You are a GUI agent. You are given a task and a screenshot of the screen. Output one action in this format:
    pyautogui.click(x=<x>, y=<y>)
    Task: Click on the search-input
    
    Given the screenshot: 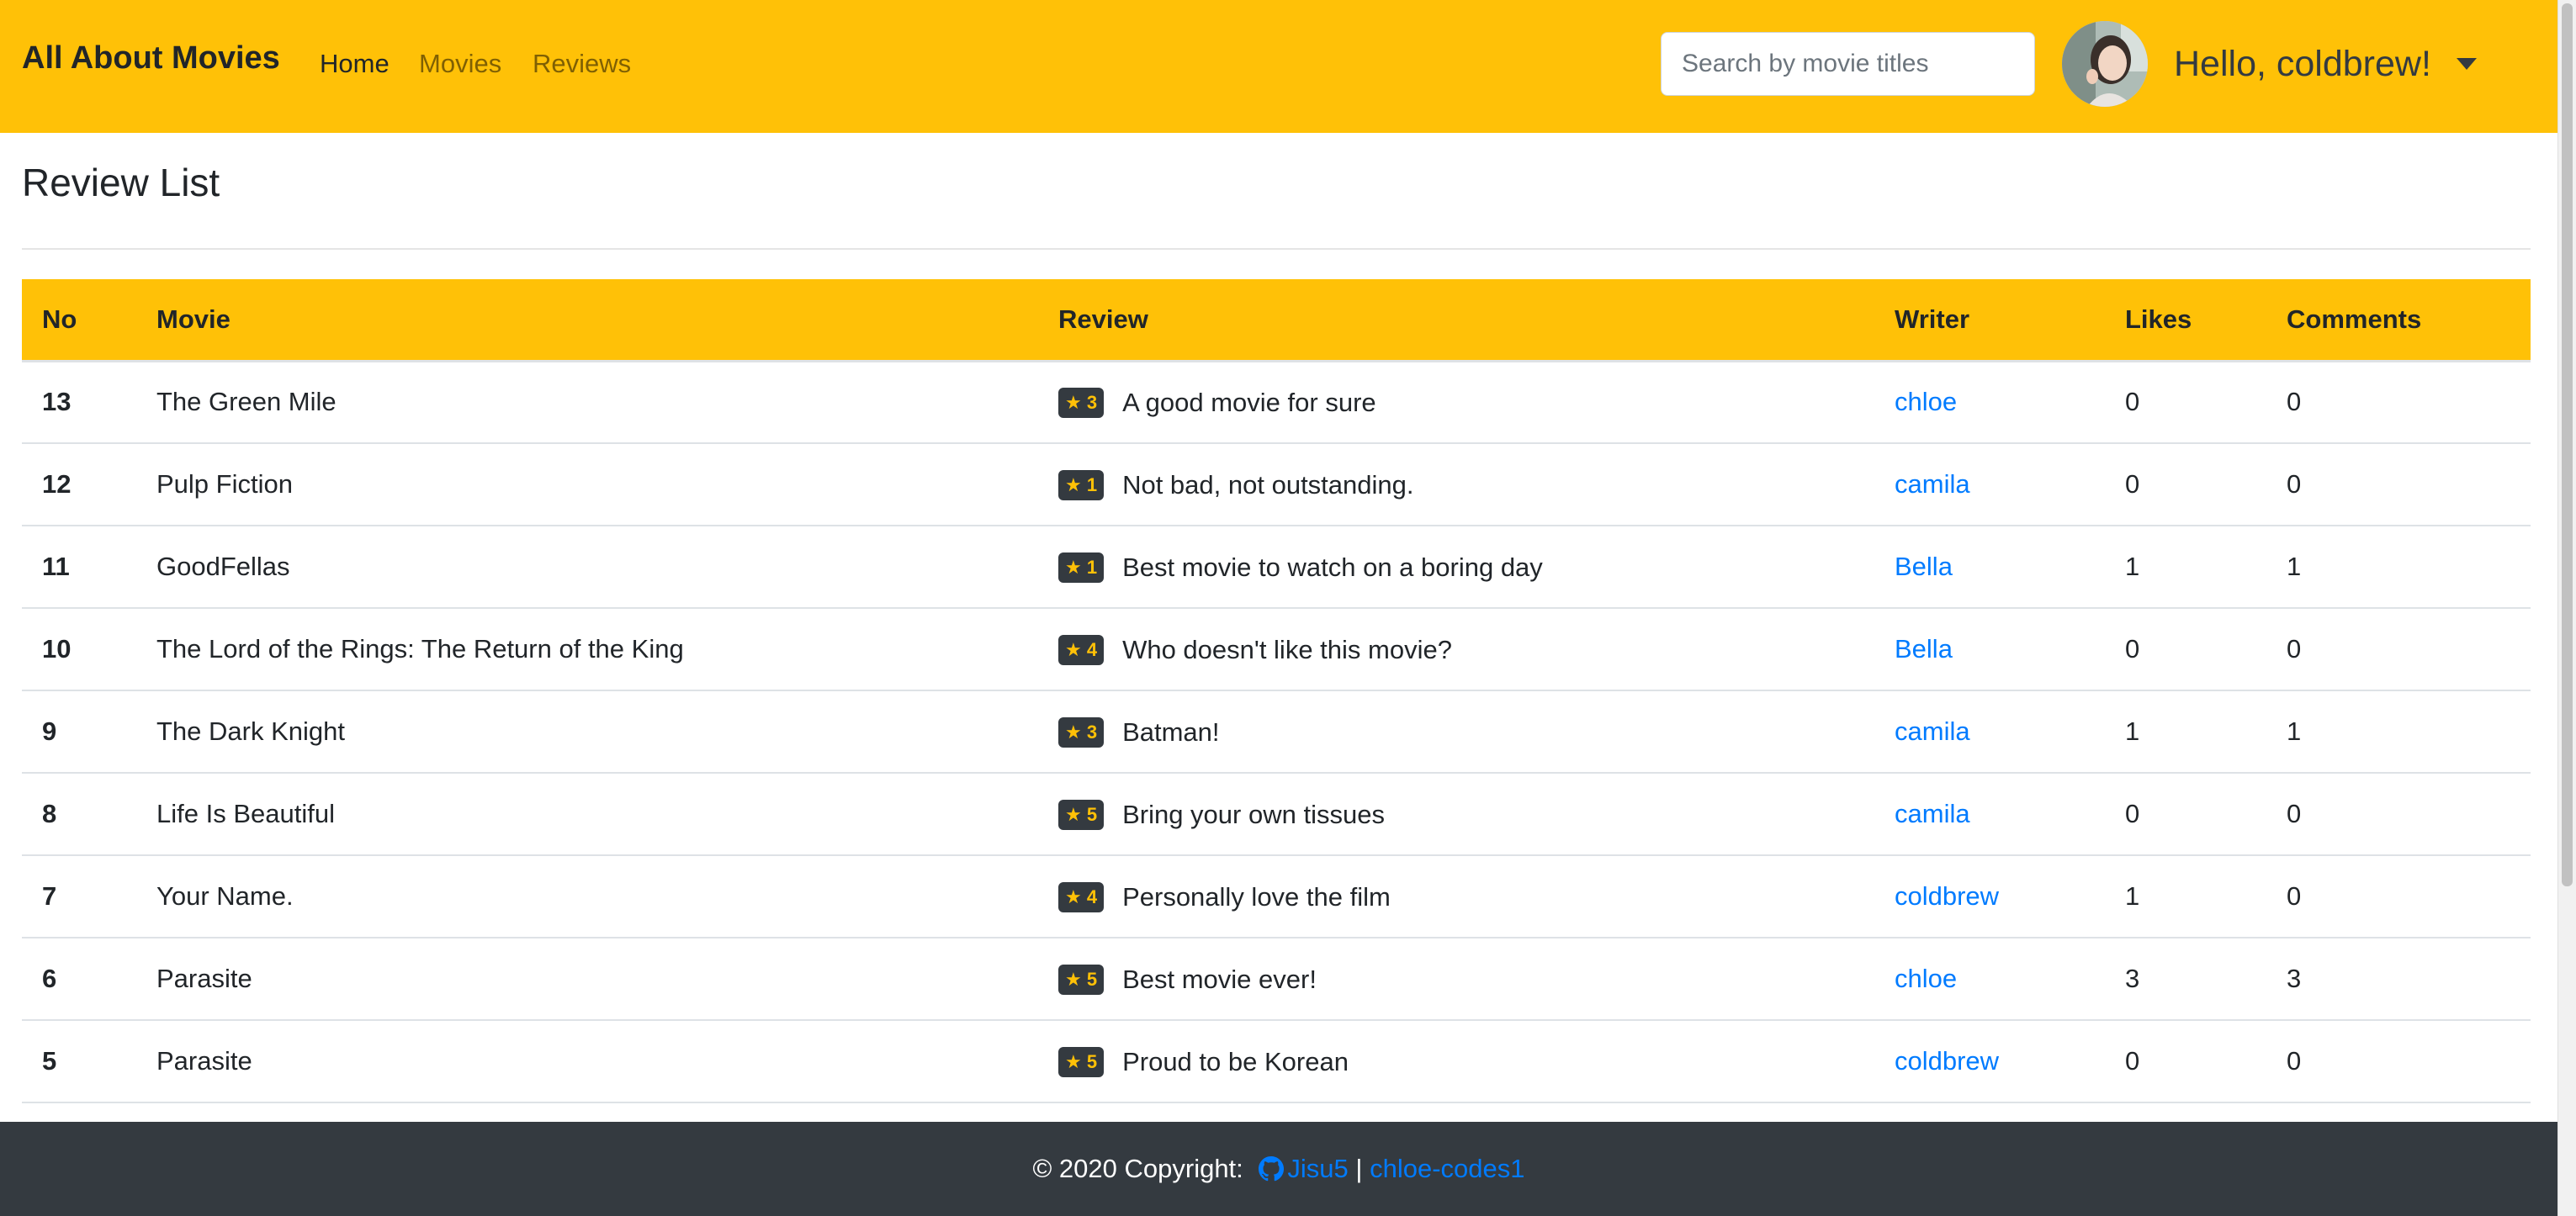 What is the action you would take?
    pyautogui.click(x=1848, y=64)
    